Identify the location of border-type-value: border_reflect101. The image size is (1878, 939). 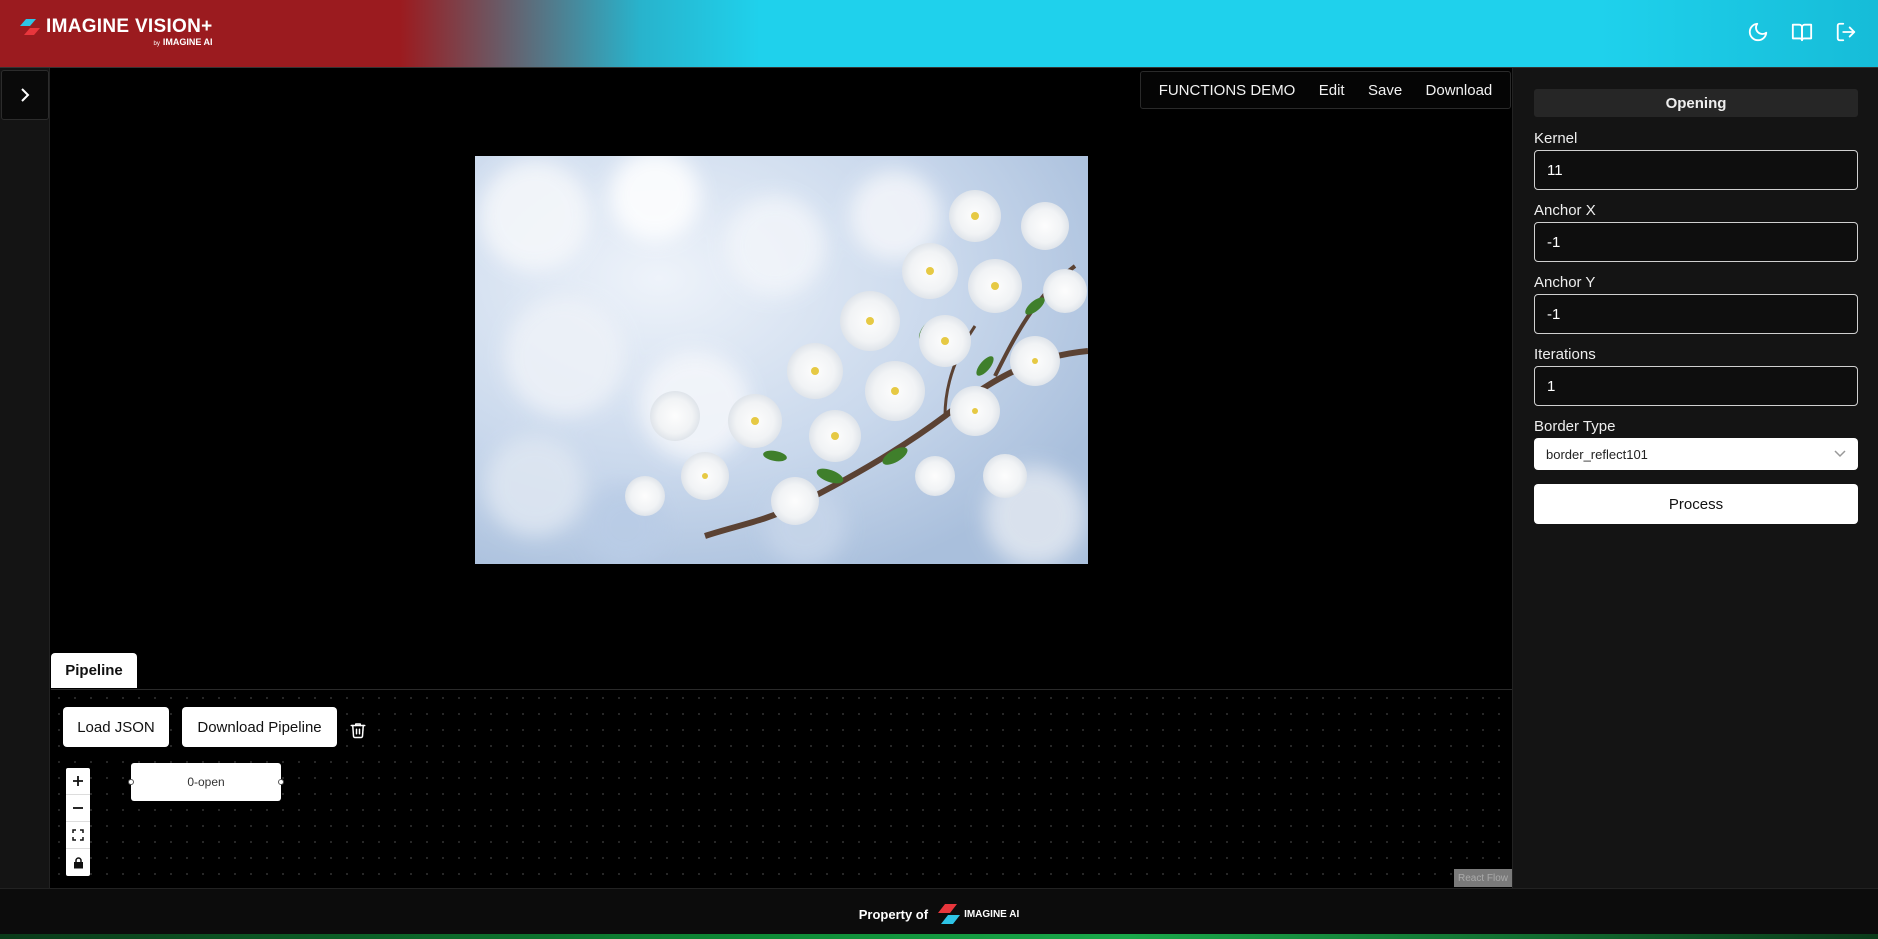
(1597, 454).